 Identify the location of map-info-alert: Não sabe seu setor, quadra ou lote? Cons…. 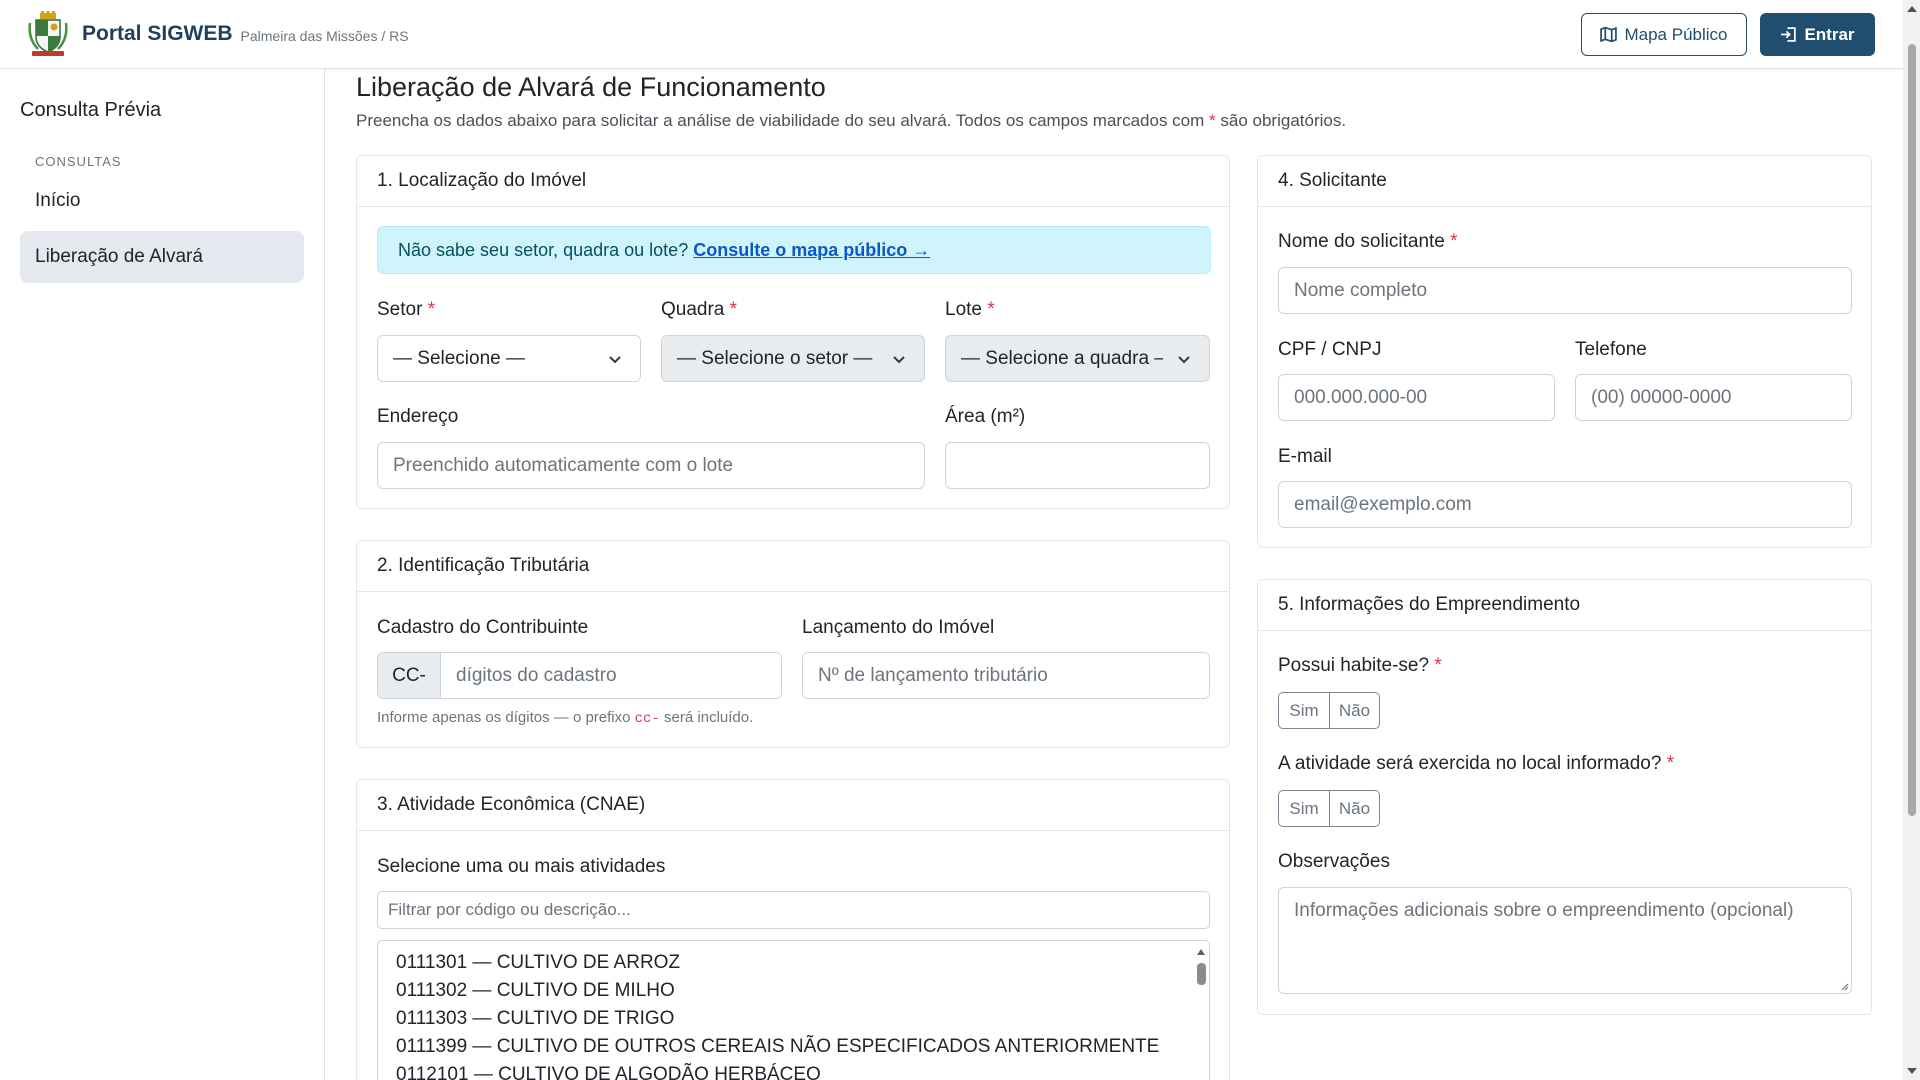
(794, 250).